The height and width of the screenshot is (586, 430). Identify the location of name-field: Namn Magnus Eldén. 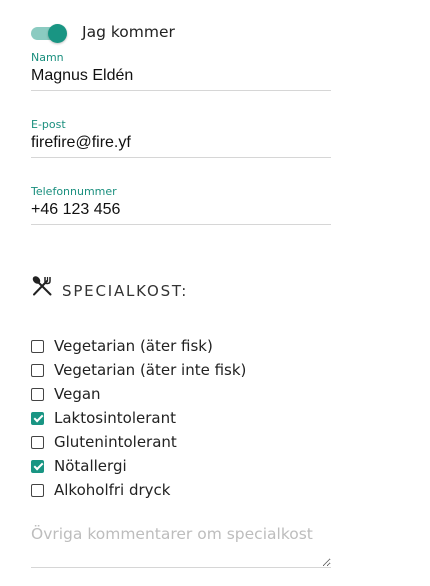
(181, 71).